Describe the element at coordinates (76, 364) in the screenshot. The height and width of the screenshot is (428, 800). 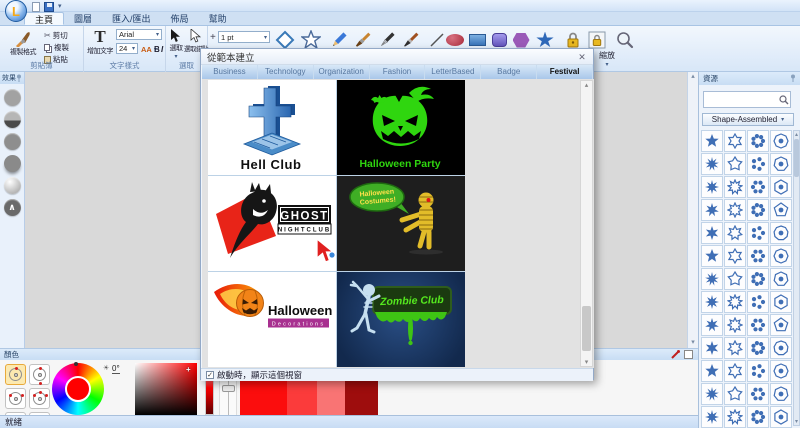
I see `hue-marker` at that location.